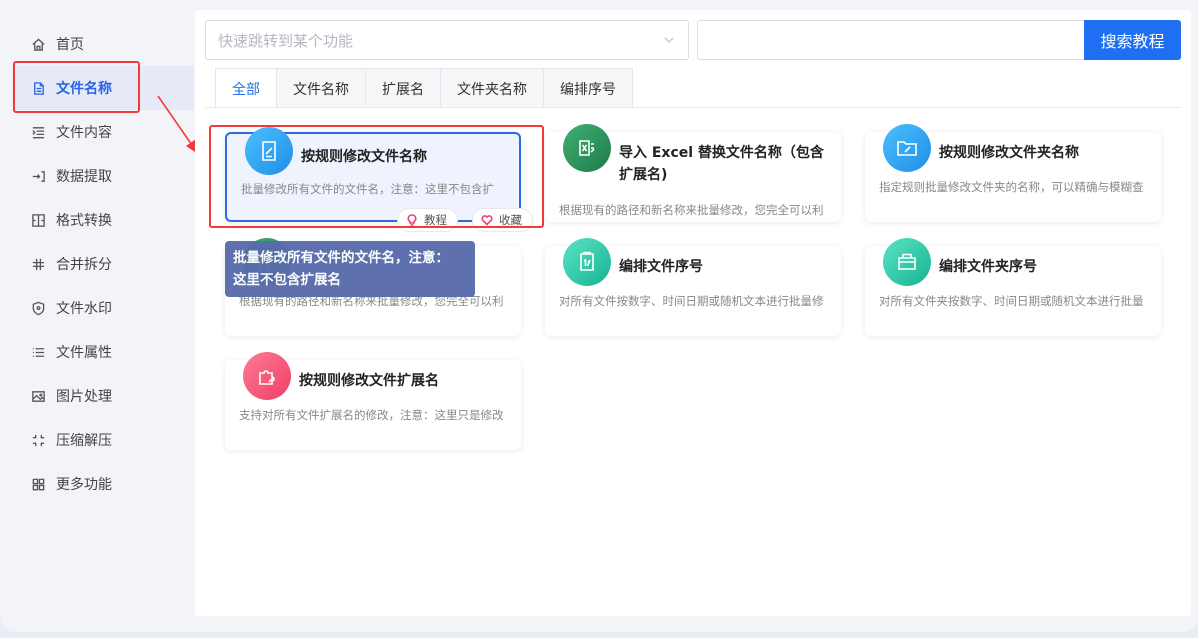  What do you see at coordinates (724, 164) in the screenshot?
I see `card-title-block: 导入 Excel 替换文件名称（包含 扩展名)` at bounding box center [724, 164].